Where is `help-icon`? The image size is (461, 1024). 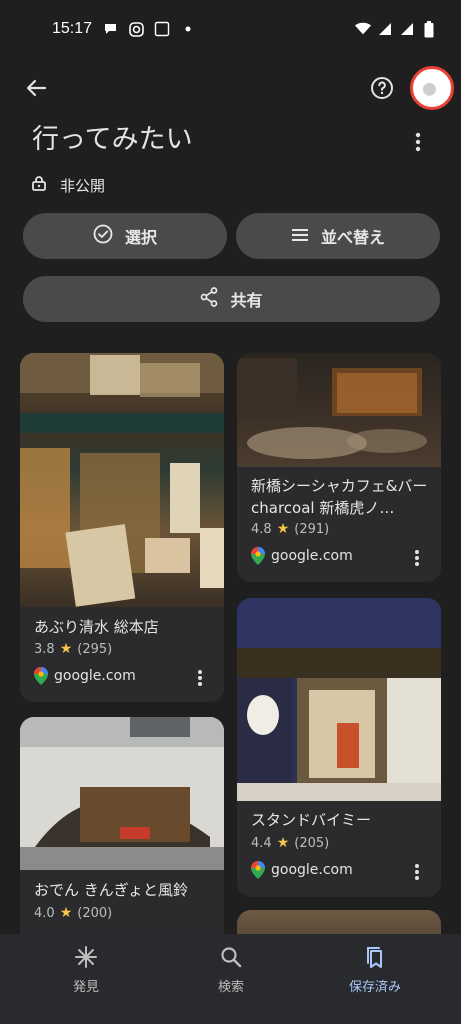 help-icon is located at coordinates (382, 88).